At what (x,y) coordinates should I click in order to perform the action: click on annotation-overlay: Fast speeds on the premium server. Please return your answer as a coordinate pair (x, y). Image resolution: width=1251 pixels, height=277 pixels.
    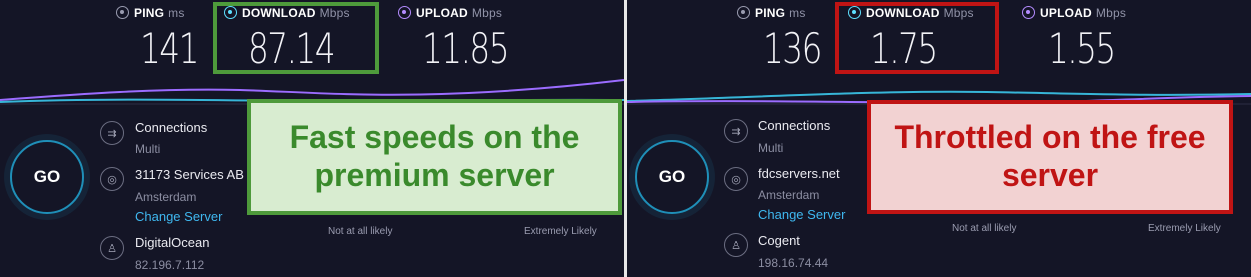
    Looking at the image, I should click on (434, 157).